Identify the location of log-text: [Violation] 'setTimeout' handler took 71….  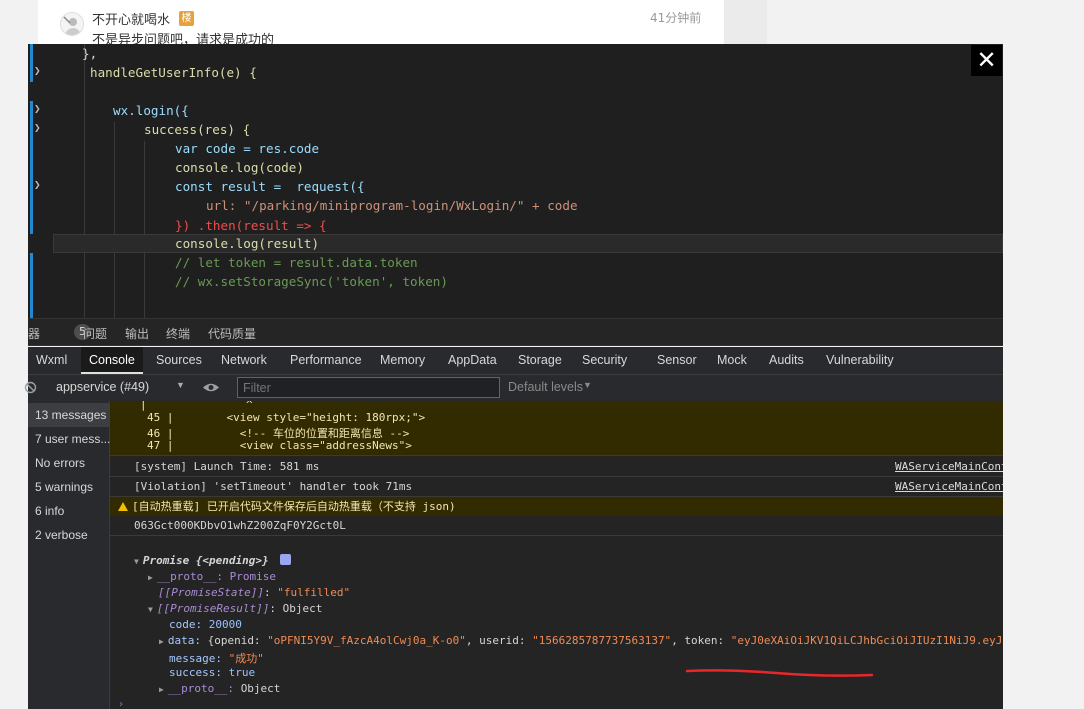
(273, 486).